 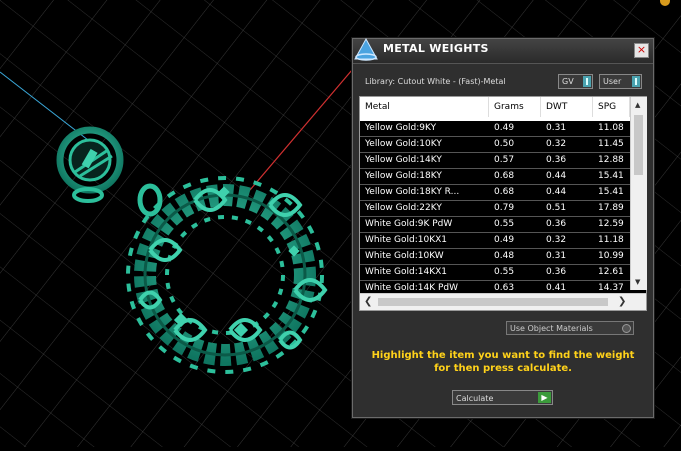 I want to click on calculate-button: Calculate ▶, so click(x=502, y=397).